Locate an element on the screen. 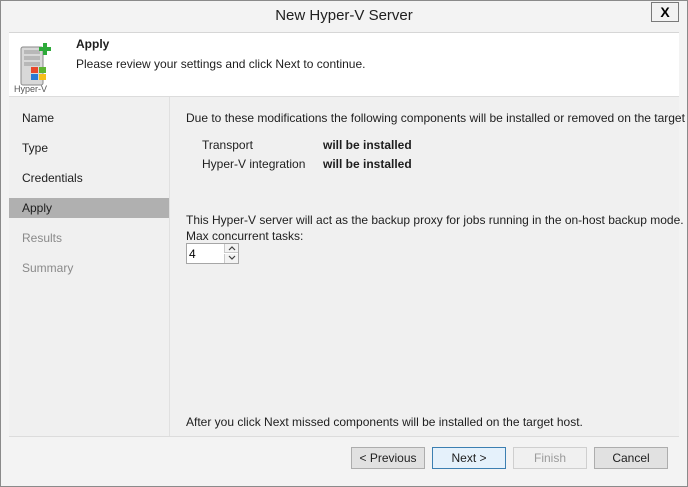  chevron-up-icon is located at coordinates (232, 248).